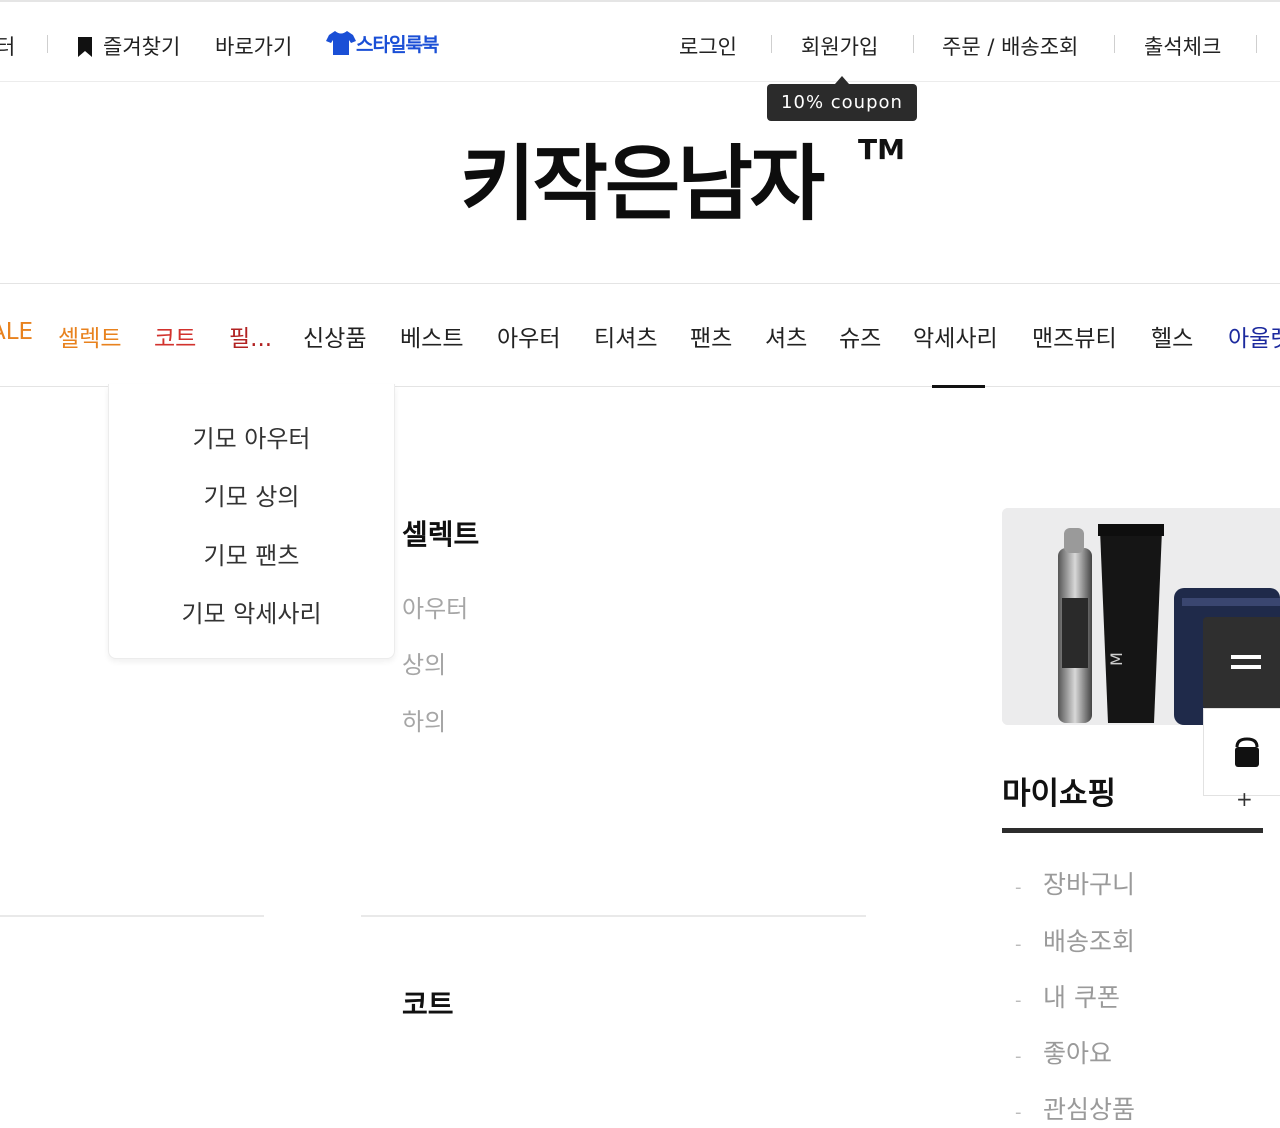  I want to click on nav-item-mens-beauty: 맨즈뷰티, so click(1074, 336).